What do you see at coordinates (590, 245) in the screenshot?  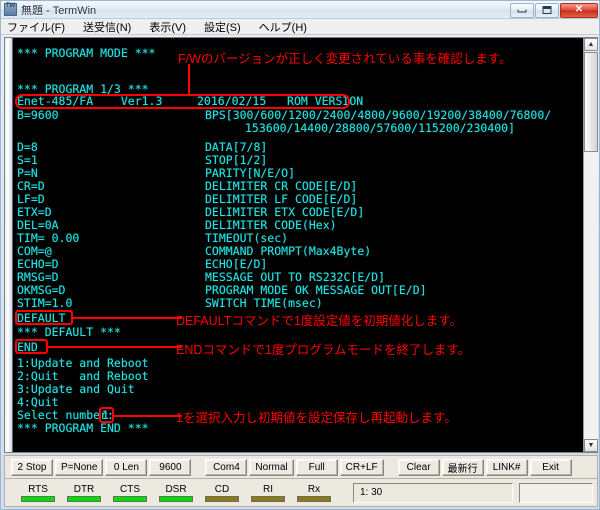 I see `terminal-vertical-scrollbar: ▲ ▼` at bounding box center [590, 245].